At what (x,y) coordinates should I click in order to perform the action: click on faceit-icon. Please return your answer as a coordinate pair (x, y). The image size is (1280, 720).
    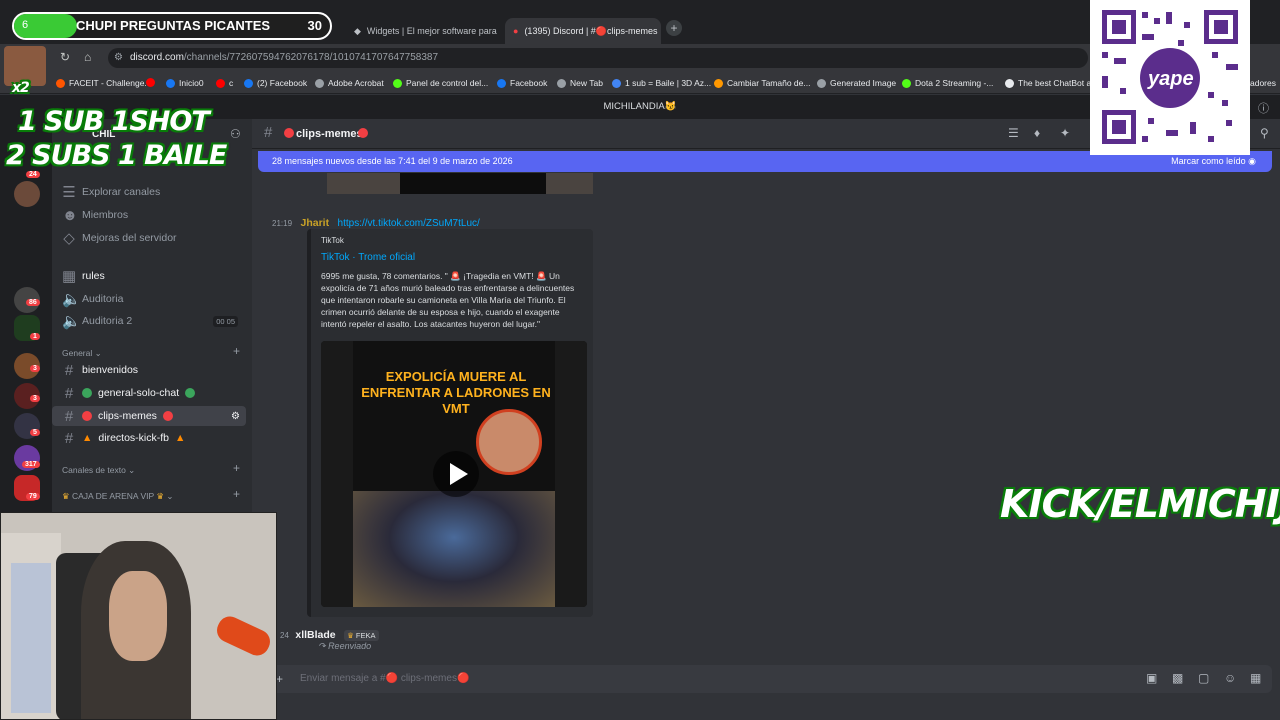
    Looking at the image, I should click on (60, 83).